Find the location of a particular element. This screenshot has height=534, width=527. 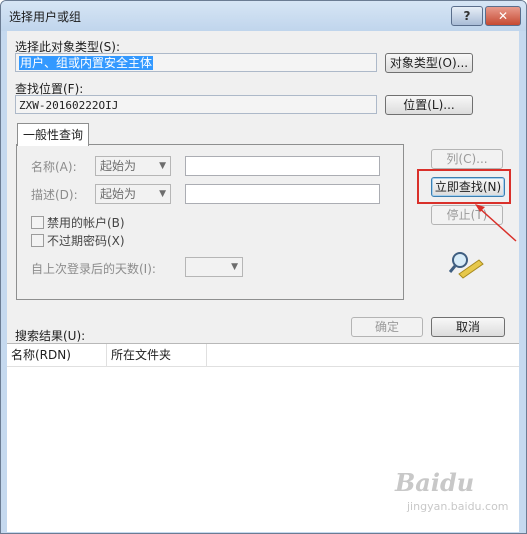

watermark-url: jingyan.baidu.com is located at coordinates (458, 506).